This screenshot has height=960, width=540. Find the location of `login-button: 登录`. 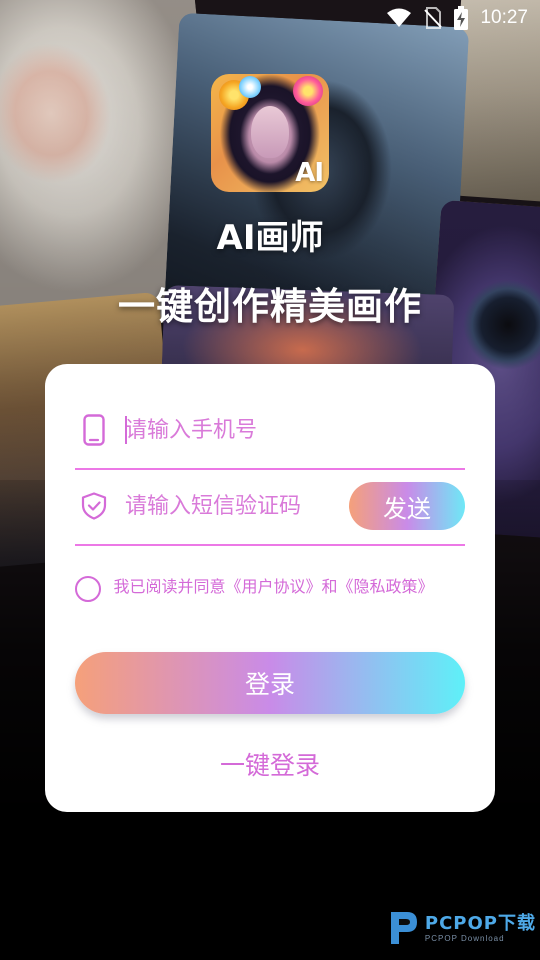

login-button: 登录 is located at coordinates (270, 683).